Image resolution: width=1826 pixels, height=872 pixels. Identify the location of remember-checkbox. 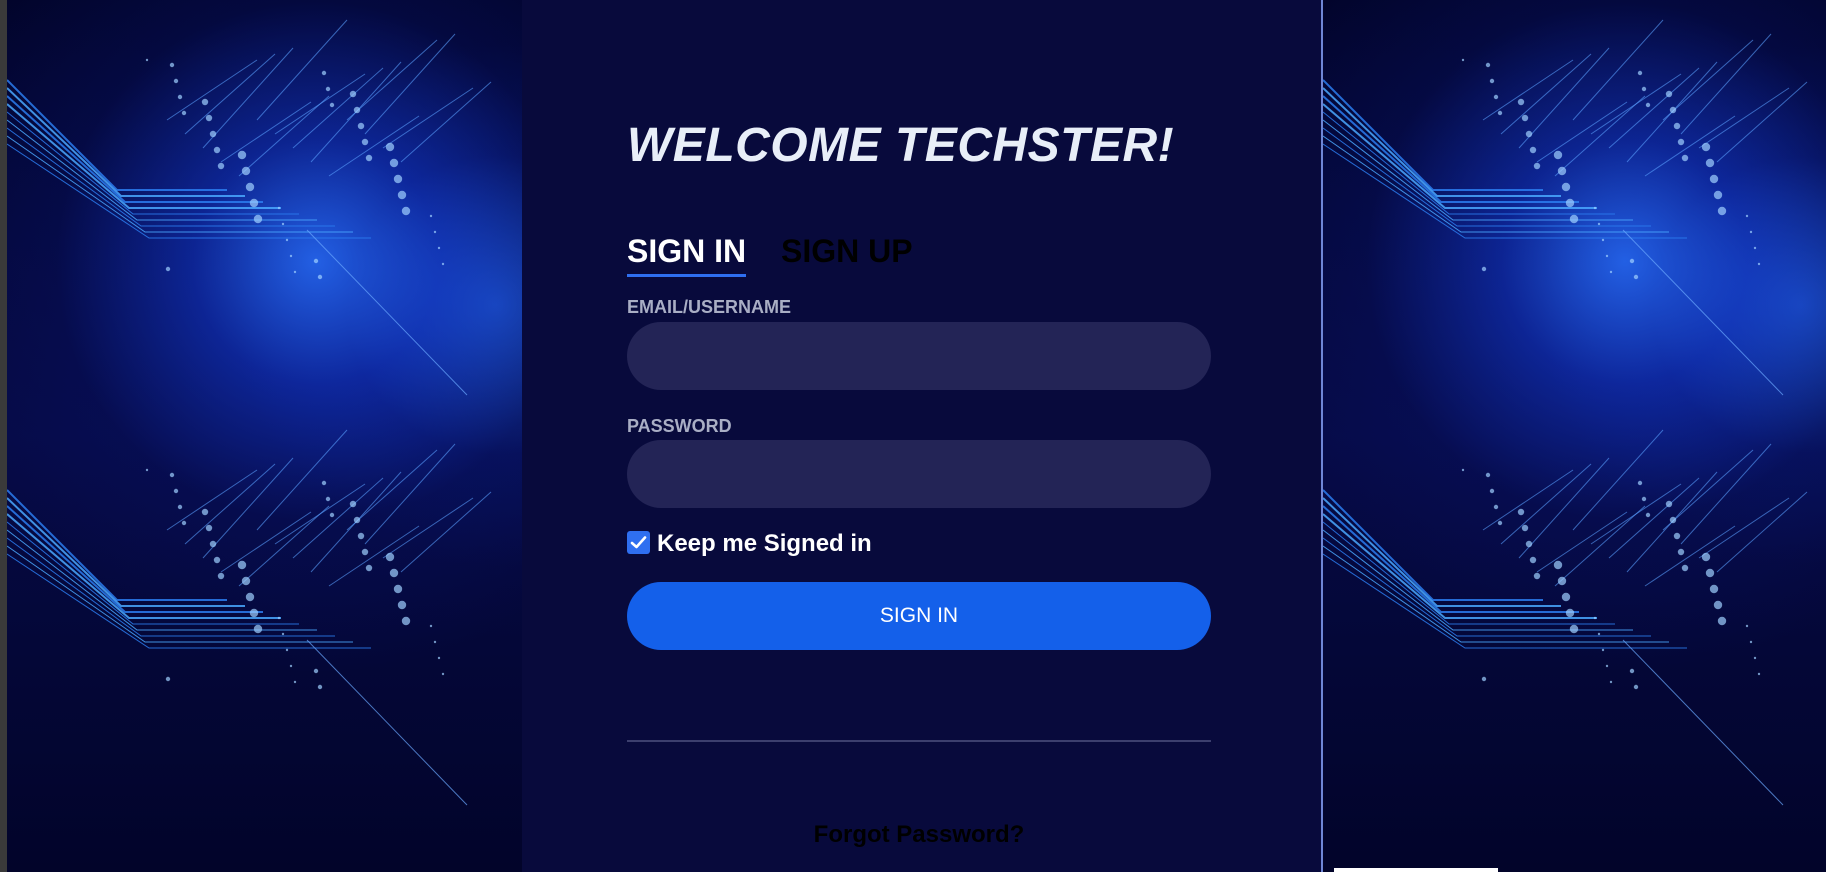
(638, 542).